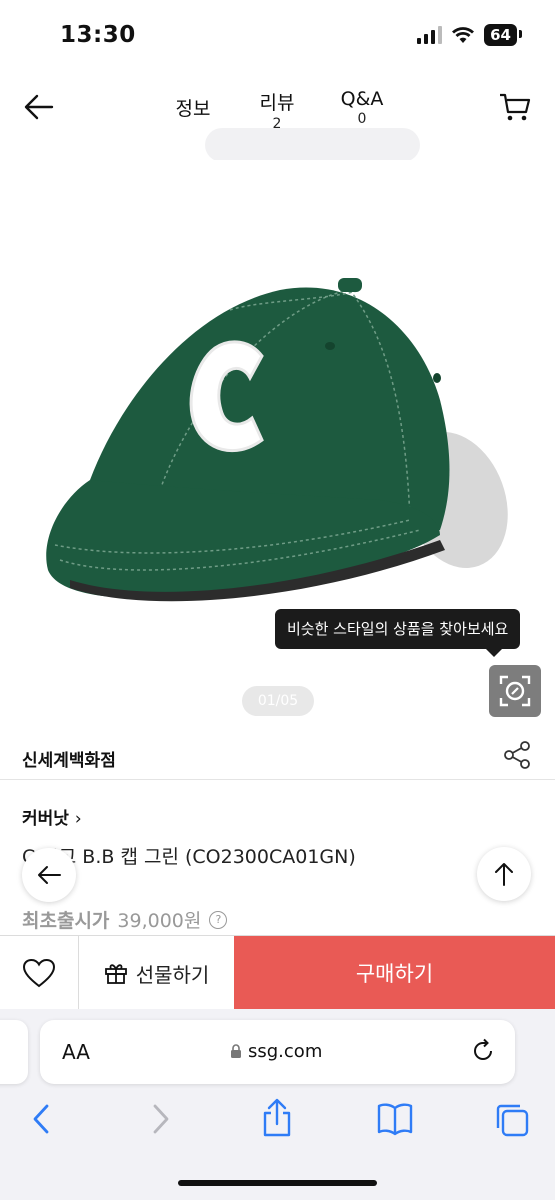  I want to click on book-icon, so click(395, 1119).